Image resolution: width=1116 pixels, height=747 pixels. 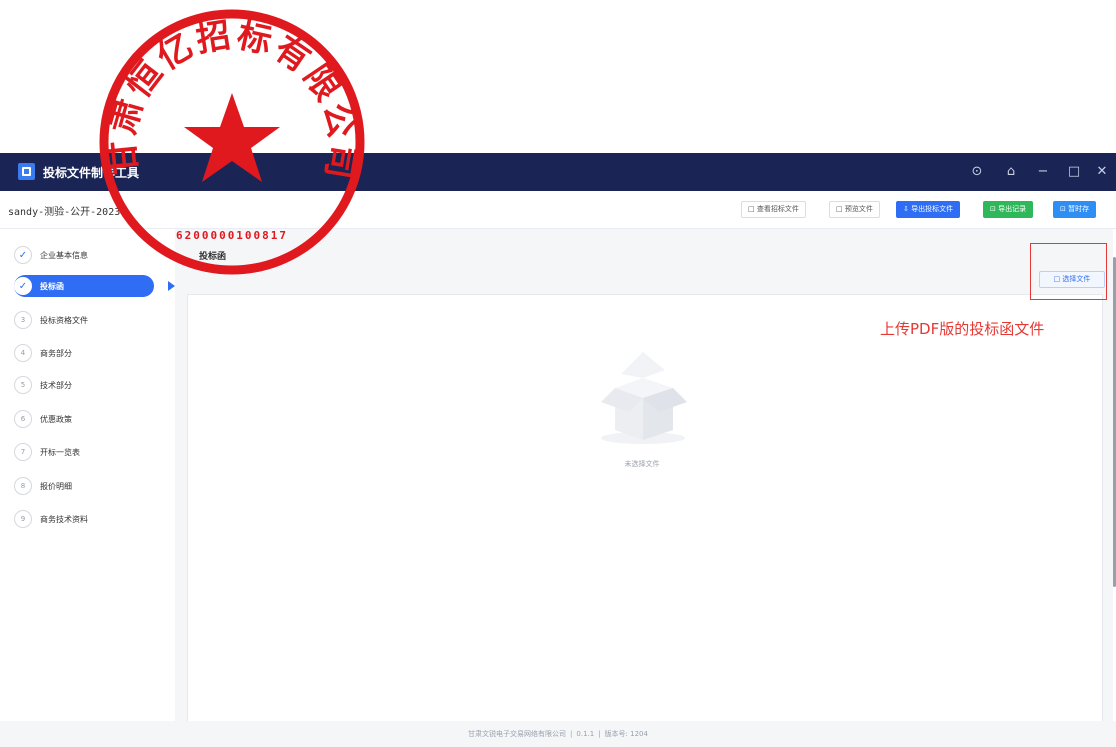 What do you see at coordinates (84, 385) in the screenshot?
I see `step-technical: 5 技术部分` at bounding box center [84, 385].